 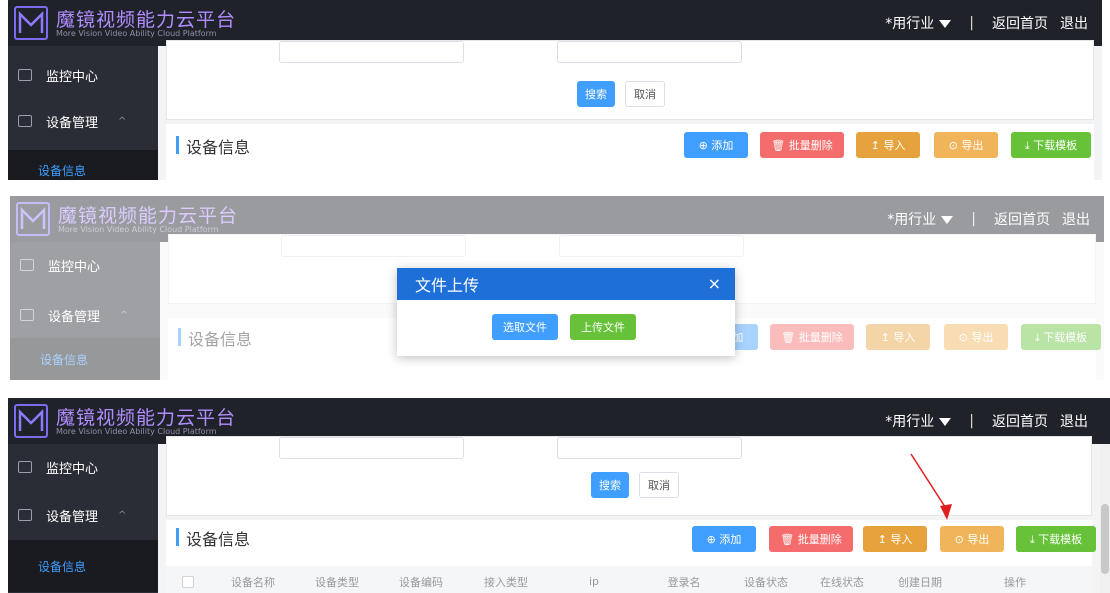 What do you see at coordinates (146, 20) in the screenshot?
I see `brand-title: 魔镜视频能力云平台` at bounding box center [146, 20].